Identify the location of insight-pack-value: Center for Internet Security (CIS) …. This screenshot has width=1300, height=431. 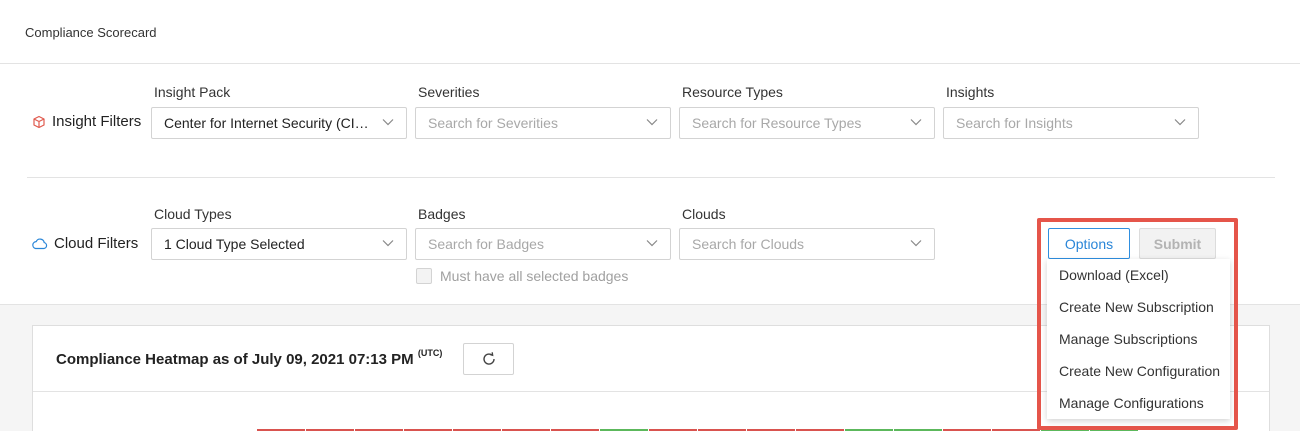
(268, 123).